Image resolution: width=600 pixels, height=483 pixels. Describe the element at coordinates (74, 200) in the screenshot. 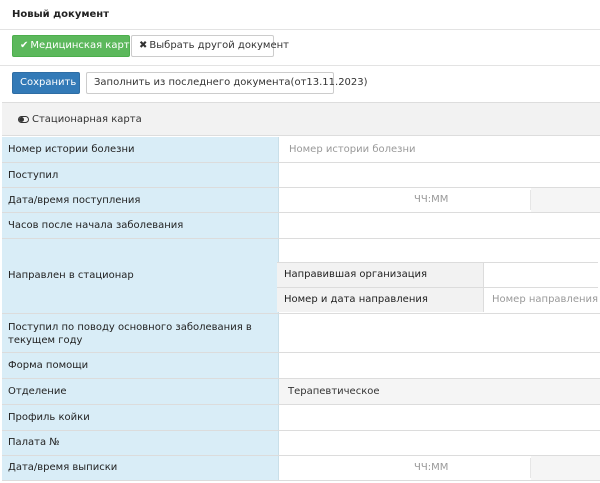

I see `admission-datetime-label: Дата/время поступления` at that location.